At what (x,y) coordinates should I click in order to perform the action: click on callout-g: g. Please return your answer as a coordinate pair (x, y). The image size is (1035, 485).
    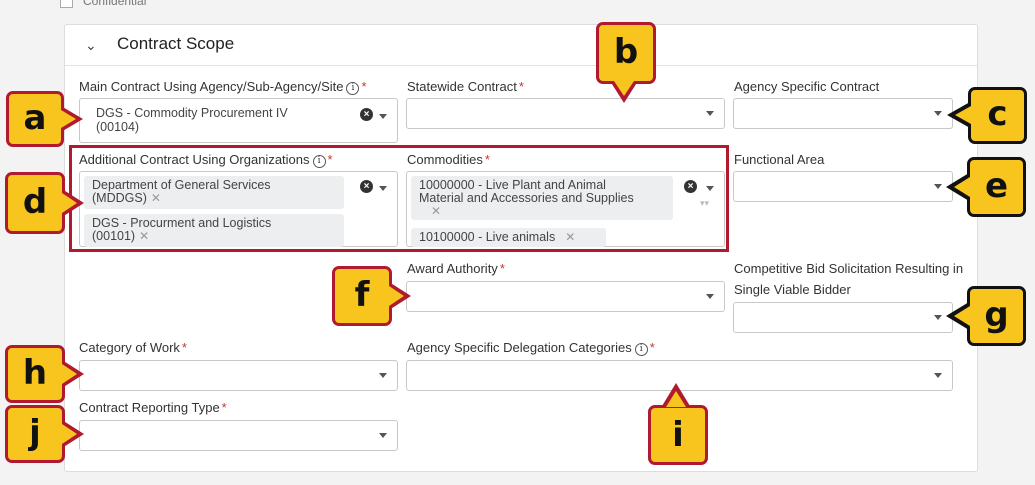
    Looking at the image, I should click on (996, 316).